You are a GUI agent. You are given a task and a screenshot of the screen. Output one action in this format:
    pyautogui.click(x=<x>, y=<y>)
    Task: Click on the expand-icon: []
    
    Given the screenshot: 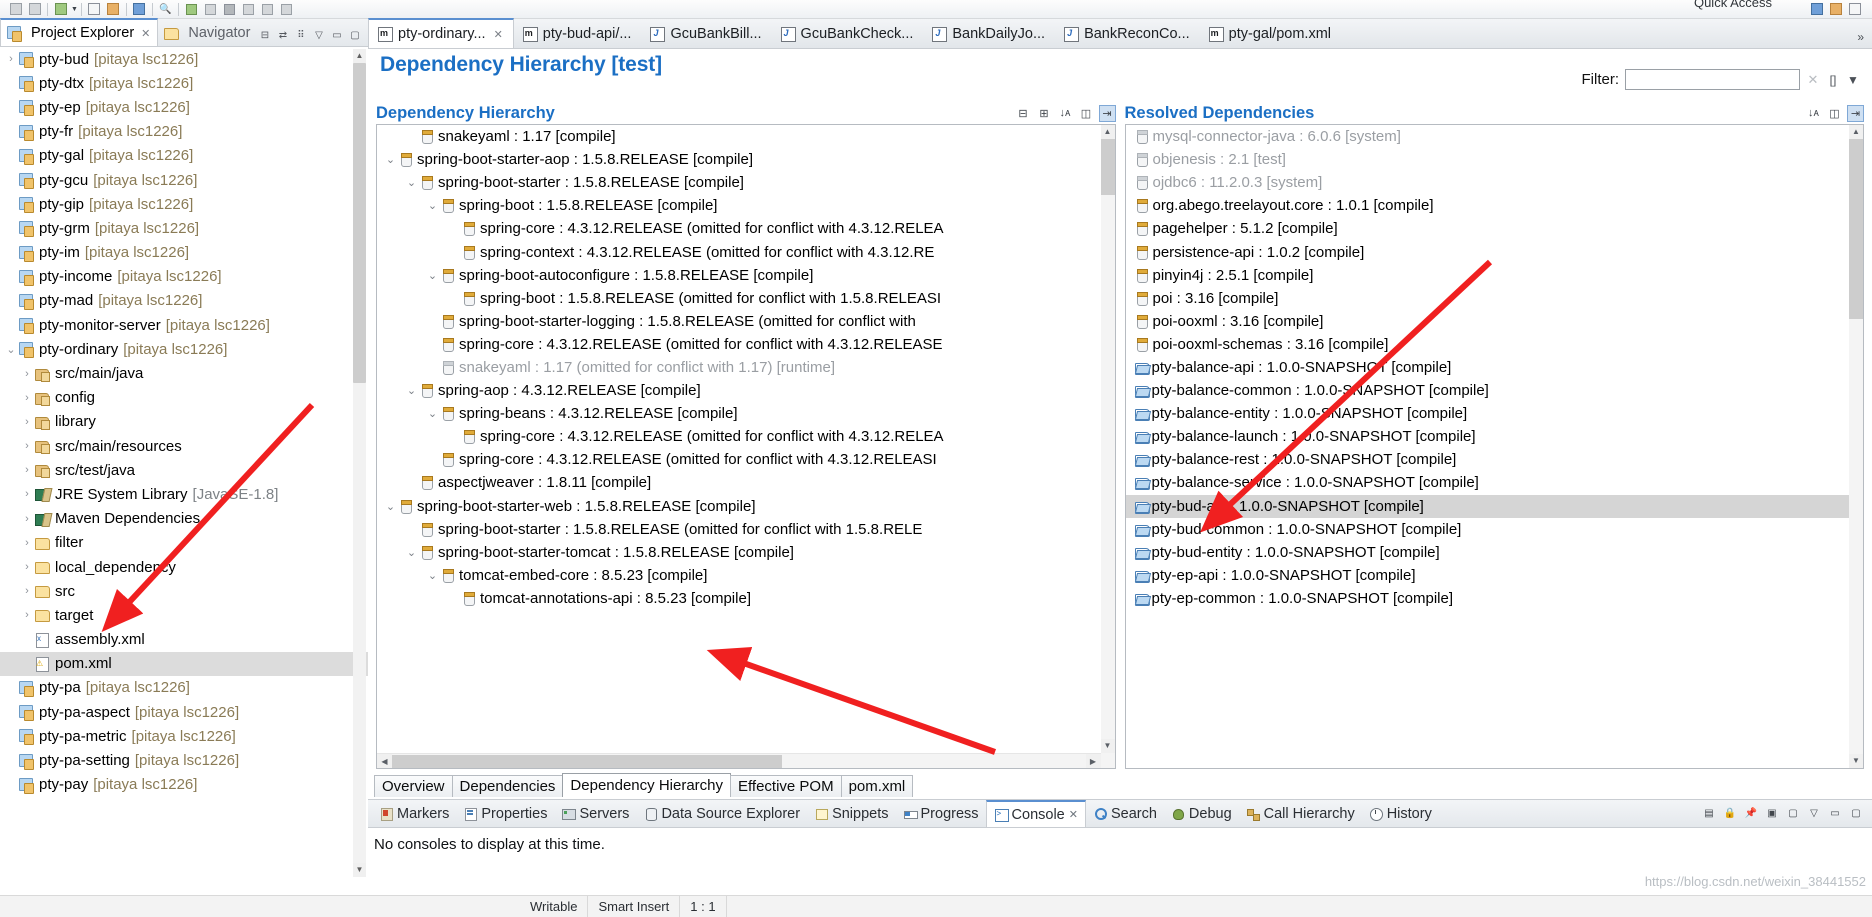 What is the action you would take?
    pyautogui.click(x=1833, y=80)
    